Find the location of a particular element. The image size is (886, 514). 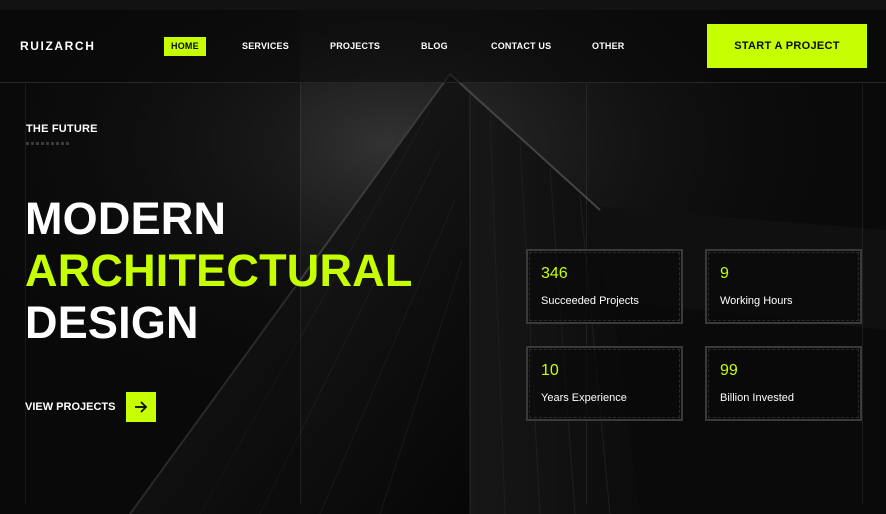

site-logo: RUIZARCH is located at coordinates (57, 46).